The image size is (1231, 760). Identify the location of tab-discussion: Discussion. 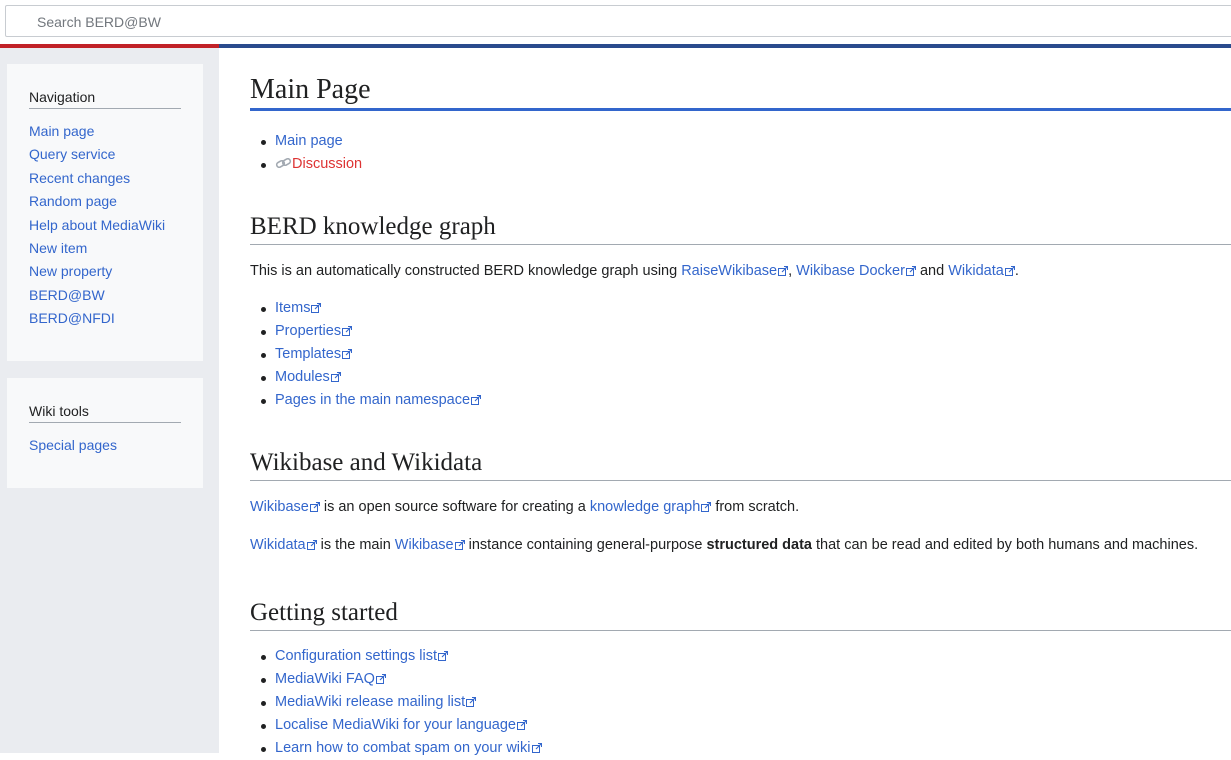
(746, 164).